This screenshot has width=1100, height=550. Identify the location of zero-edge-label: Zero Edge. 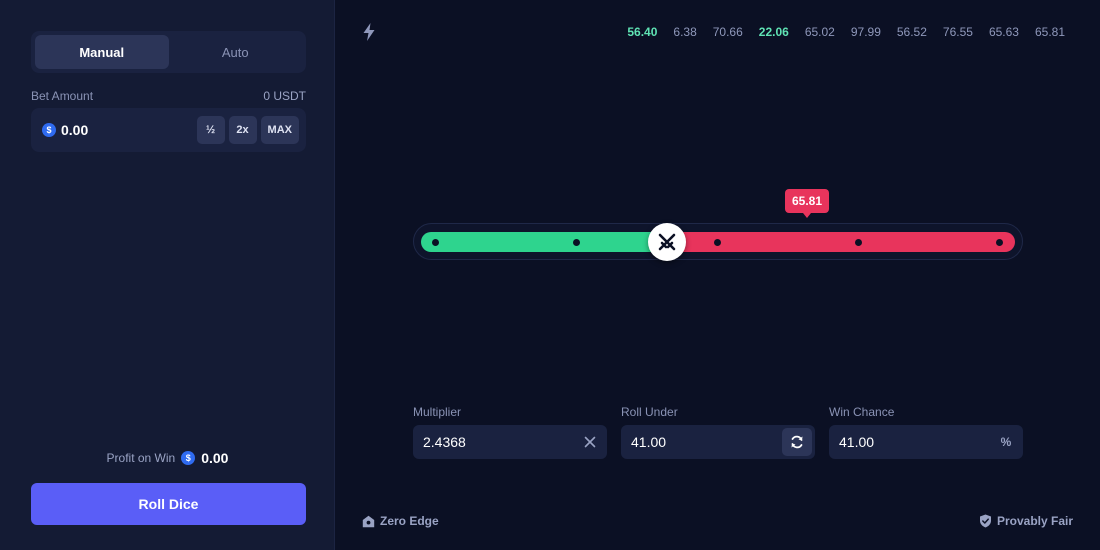
(409, 521).